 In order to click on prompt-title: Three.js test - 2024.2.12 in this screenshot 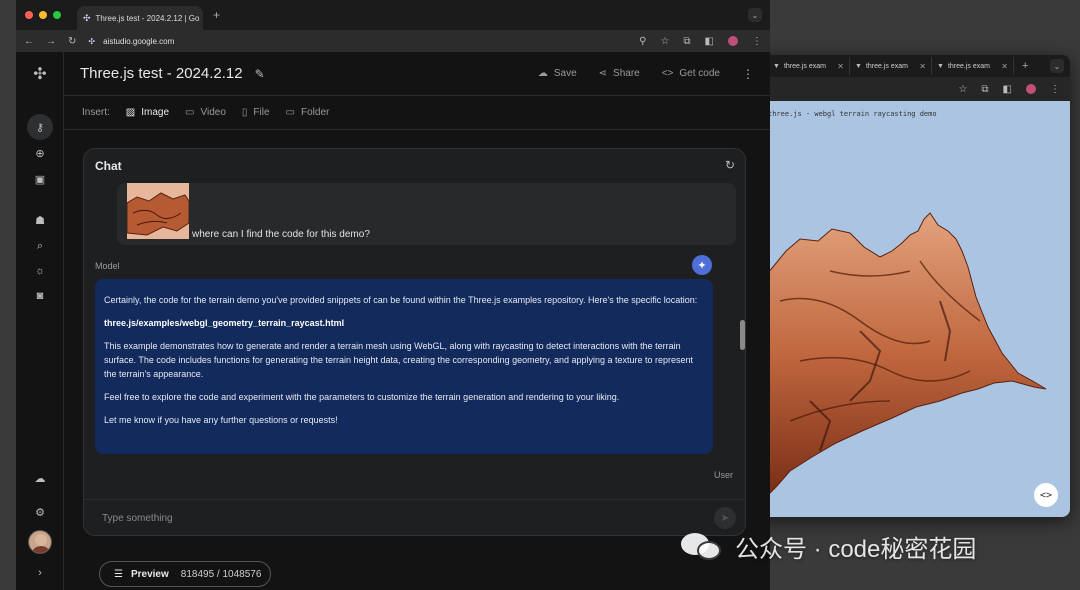, I will do `click(161, 73)`.